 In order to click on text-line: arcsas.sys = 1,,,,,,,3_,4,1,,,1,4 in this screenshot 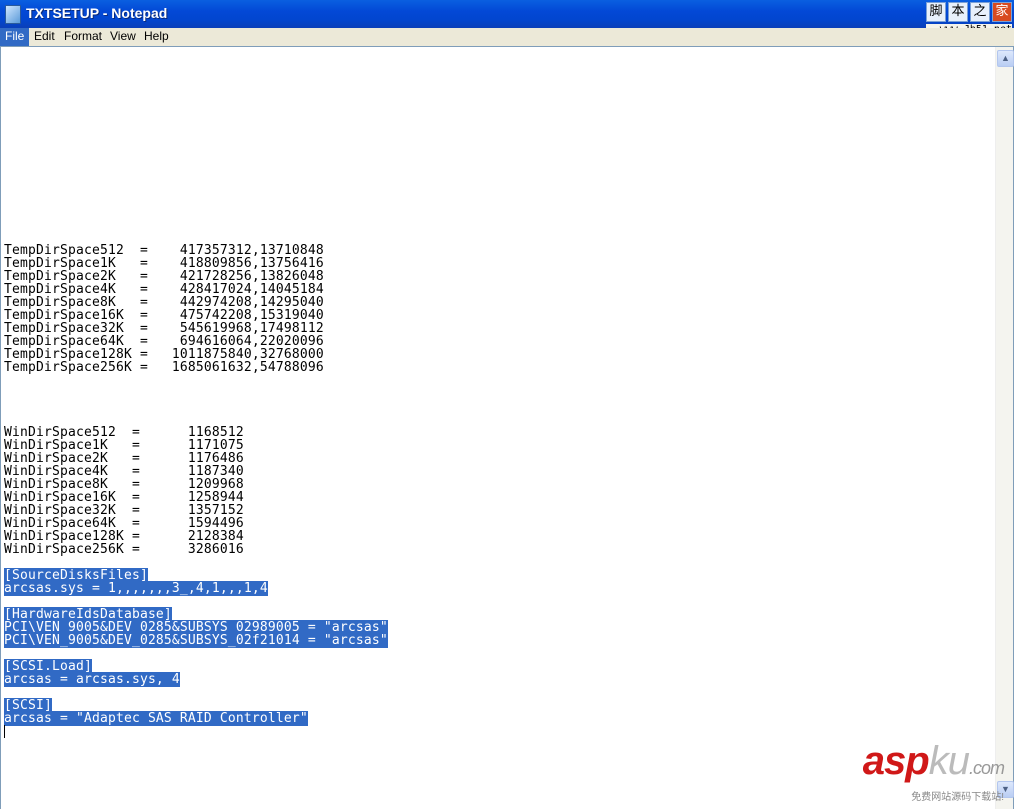, I will do `click(196, 588)`.